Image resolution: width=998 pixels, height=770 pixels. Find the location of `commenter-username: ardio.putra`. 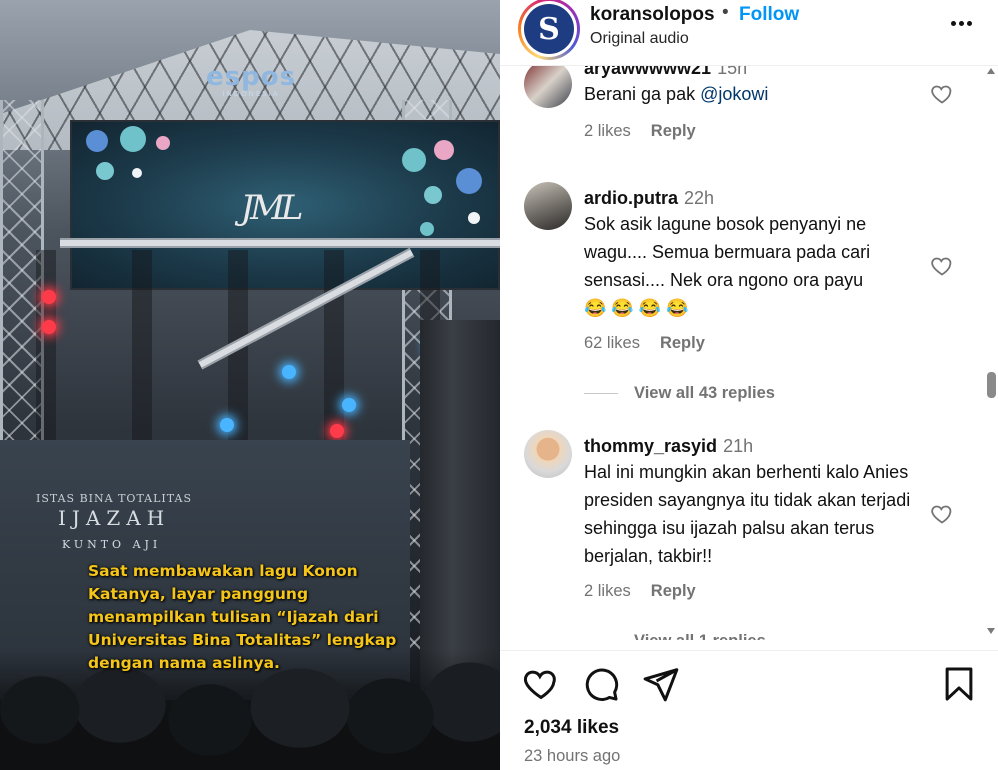

commenter-username: ardio.putra is located at coordinates (631, 198).